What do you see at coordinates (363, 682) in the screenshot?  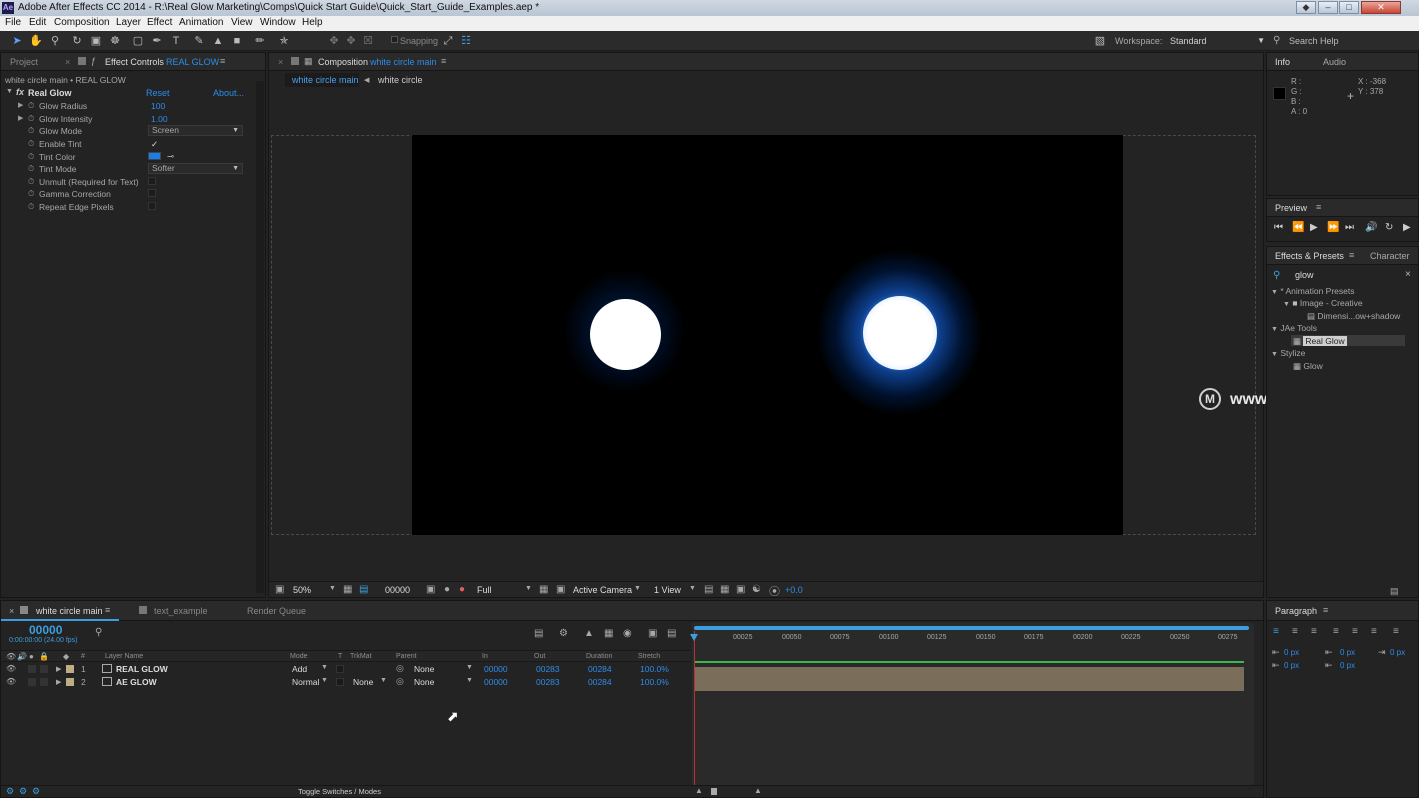 I see `layer-trkmat: None` at bounding box center [363, 682].